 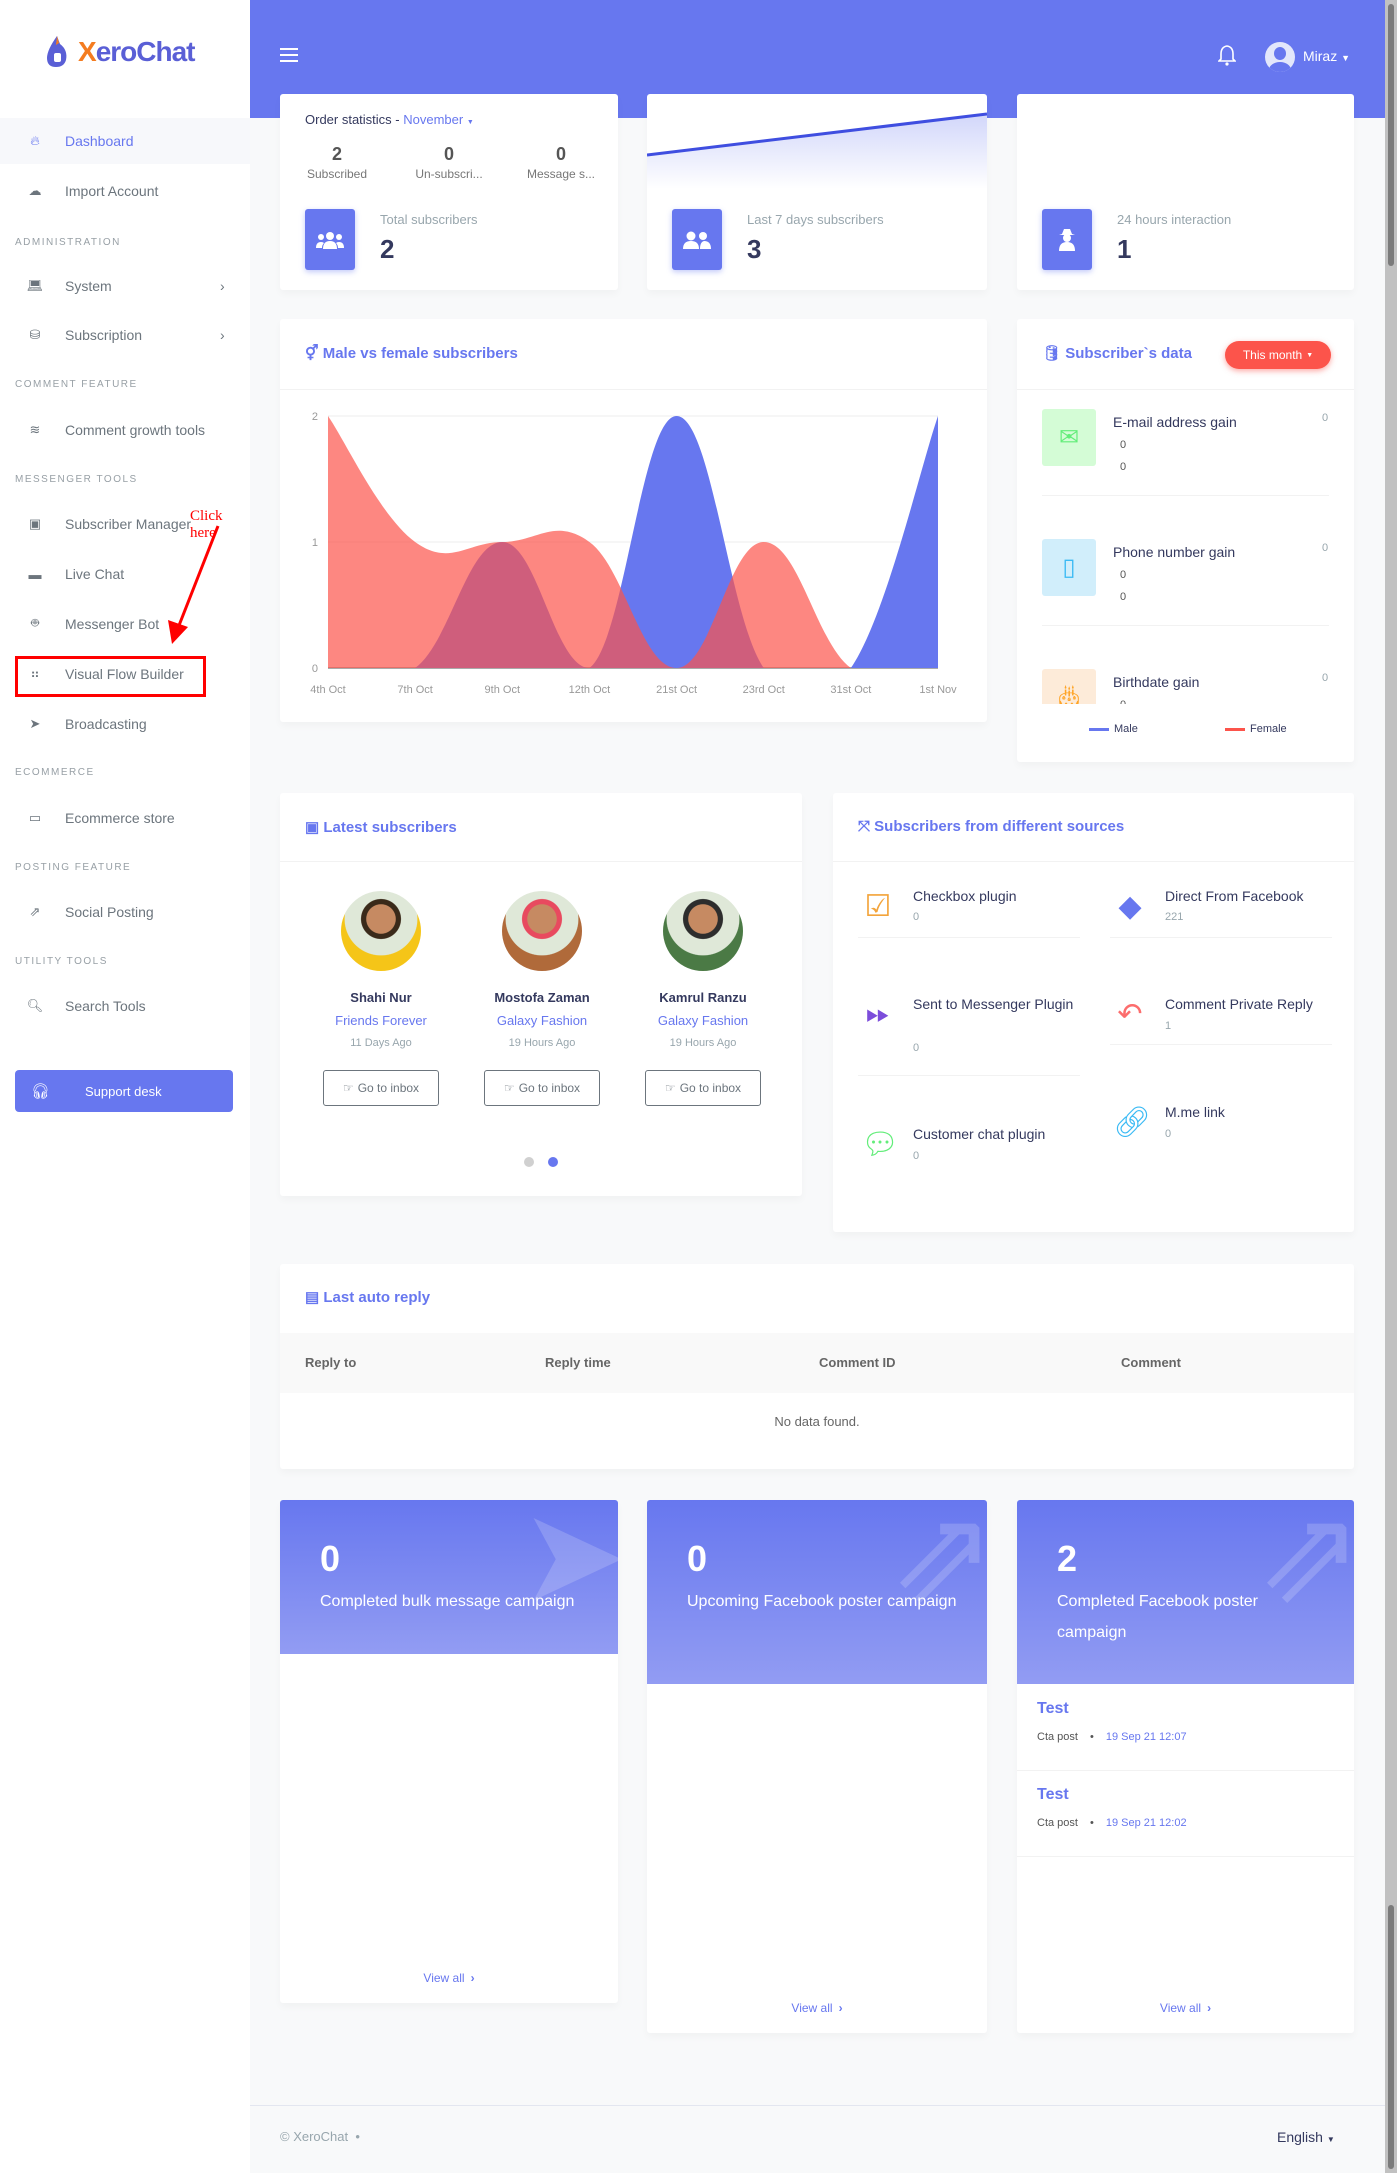 What do you see at coordinates (1185, 192) in the screenshot?
I see `interaction-card: 24 hours interaction 1` at bounding box center [1185, 192].